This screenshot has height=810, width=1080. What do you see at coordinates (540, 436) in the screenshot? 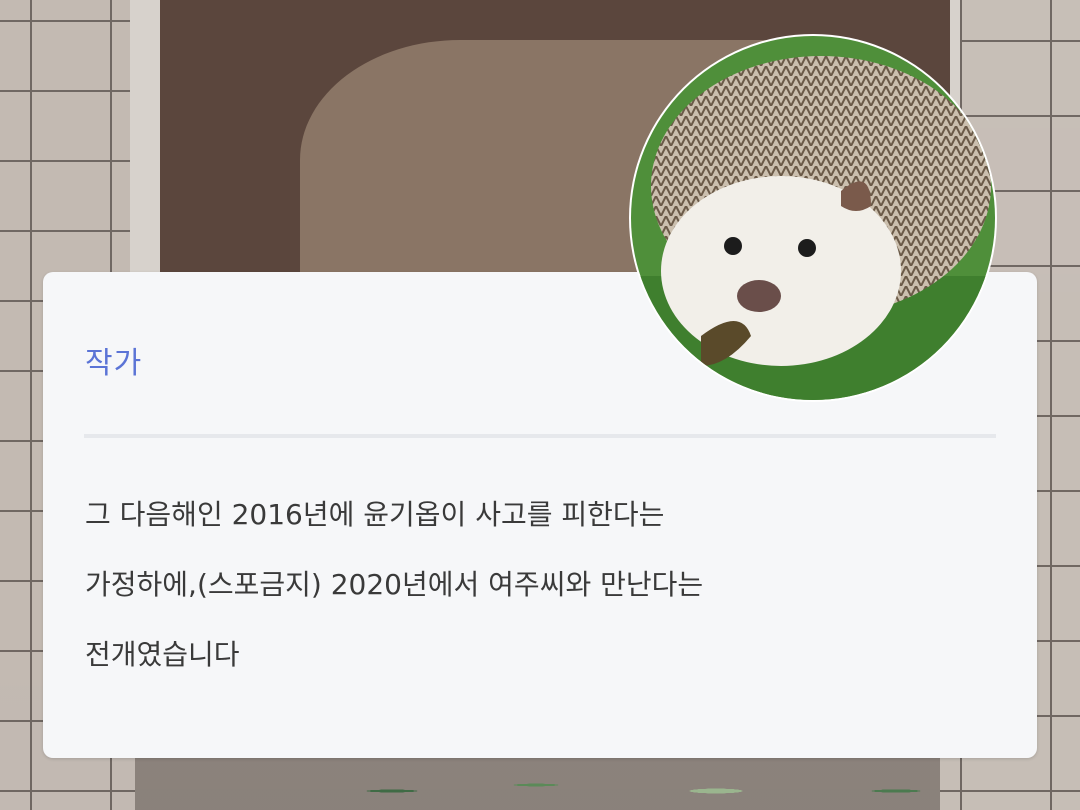
I see `divider` at bounding box center [540, 436].